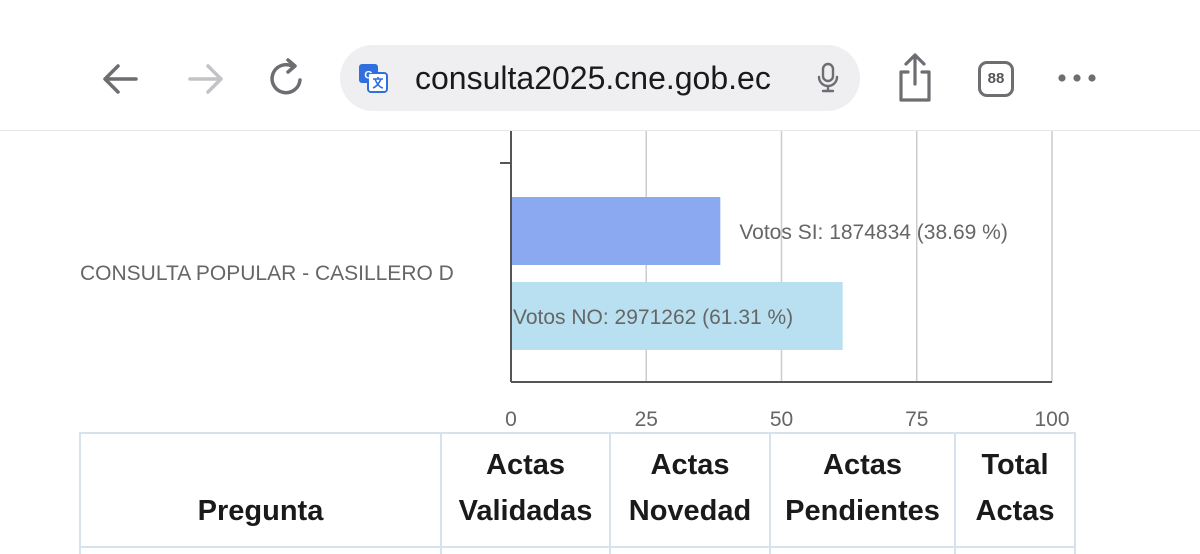  Describe the element at coordinates (368, 76) in the screenshot. I see `svg-text: G` at that location.